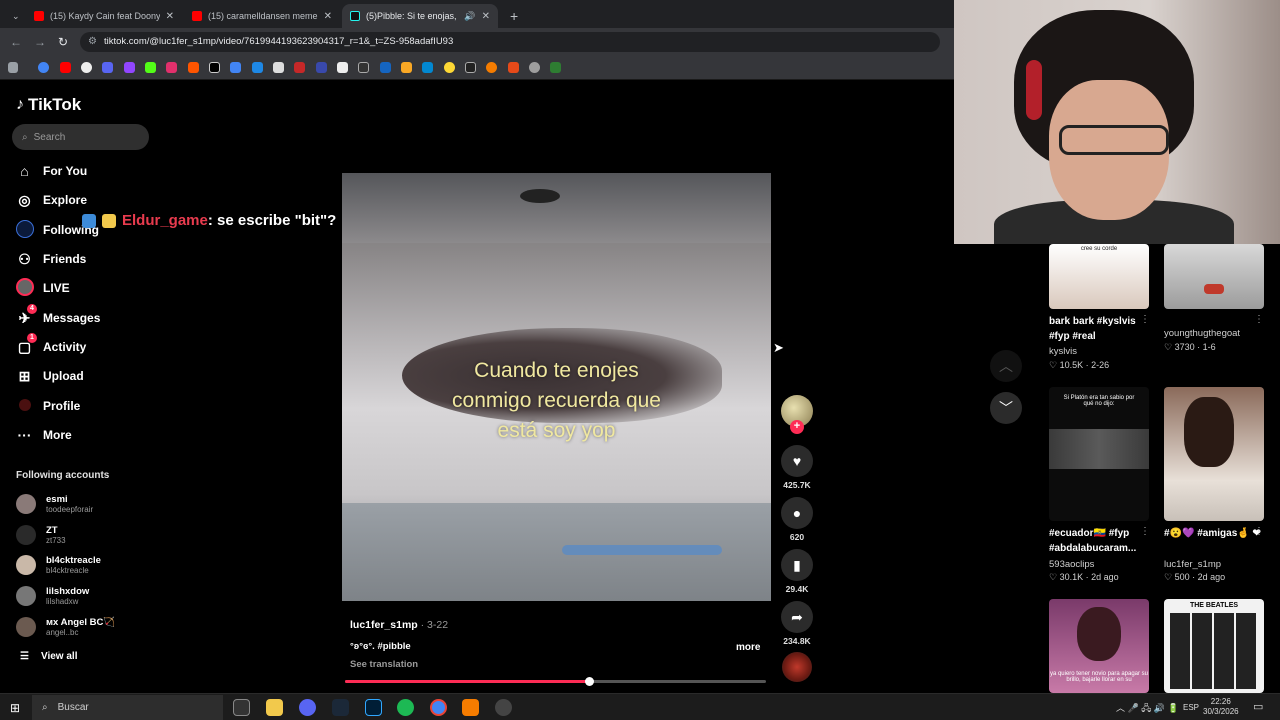 This screenshot has height=720, width=1280. What do you see at coordinates (797, 571) in the screenshot?
I see `save-button: ▮ 29.4K` at bounding box center [797, 571].